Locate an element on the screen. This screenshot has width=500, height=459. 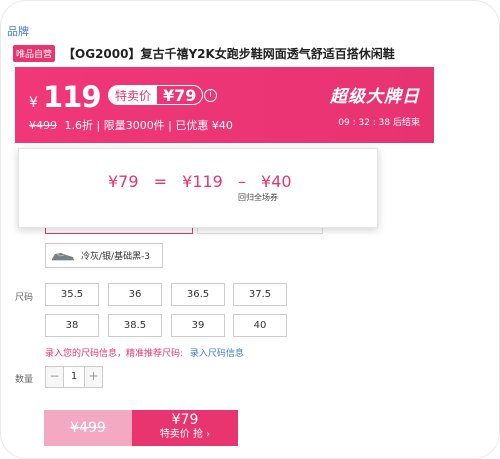
buy-bar: ¥499 ¥79 特卖价 抢 › is located at coordinates (141, 428).